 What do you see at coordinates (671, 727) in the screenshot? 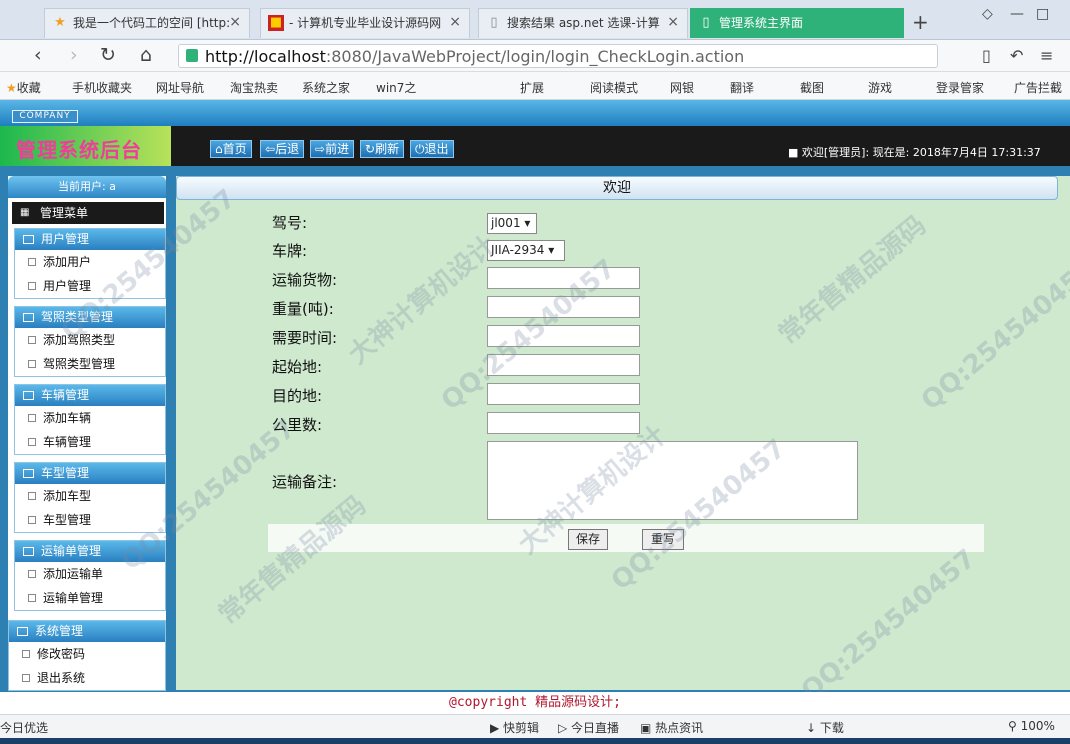
I see `status-news: ▣ 热点资讯` at bounding box center [671, 727].